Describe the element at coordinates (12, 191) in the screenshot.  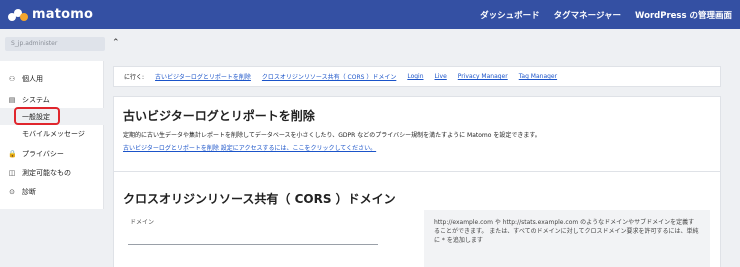
I see `diagnostic-icon: ⊙` at that location.